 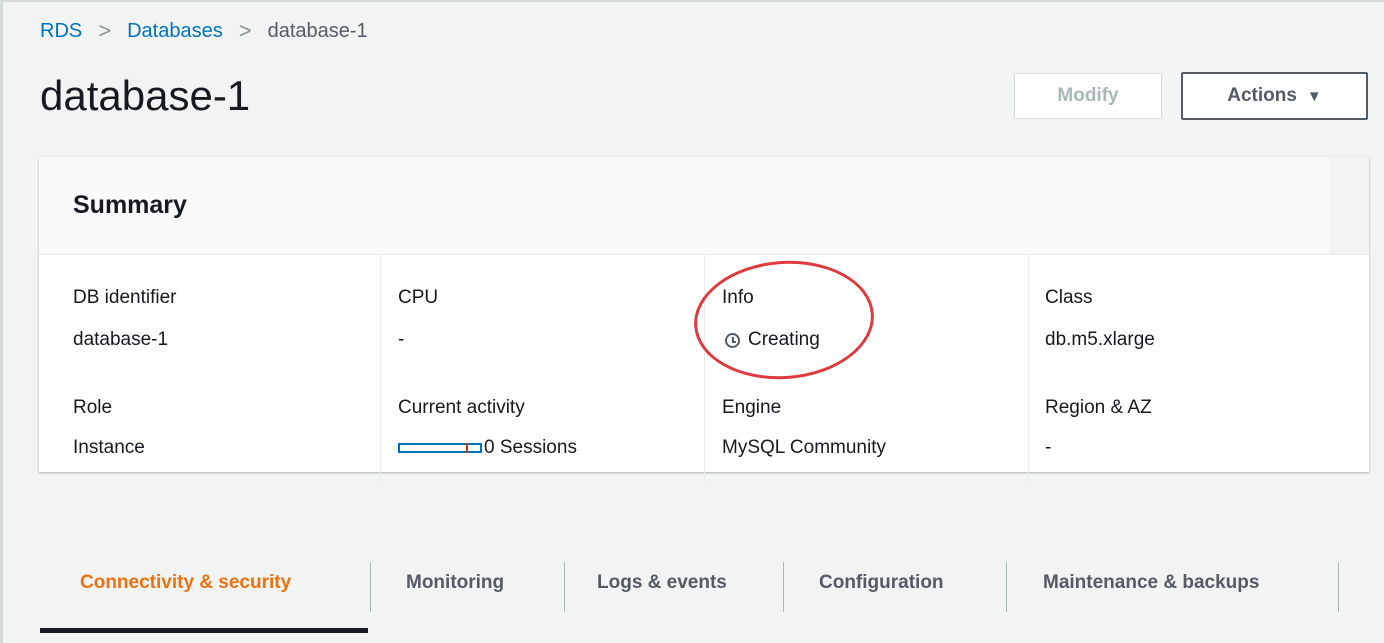 I want to click on actions-button-label: Actions, so click(x=1262, y=95).